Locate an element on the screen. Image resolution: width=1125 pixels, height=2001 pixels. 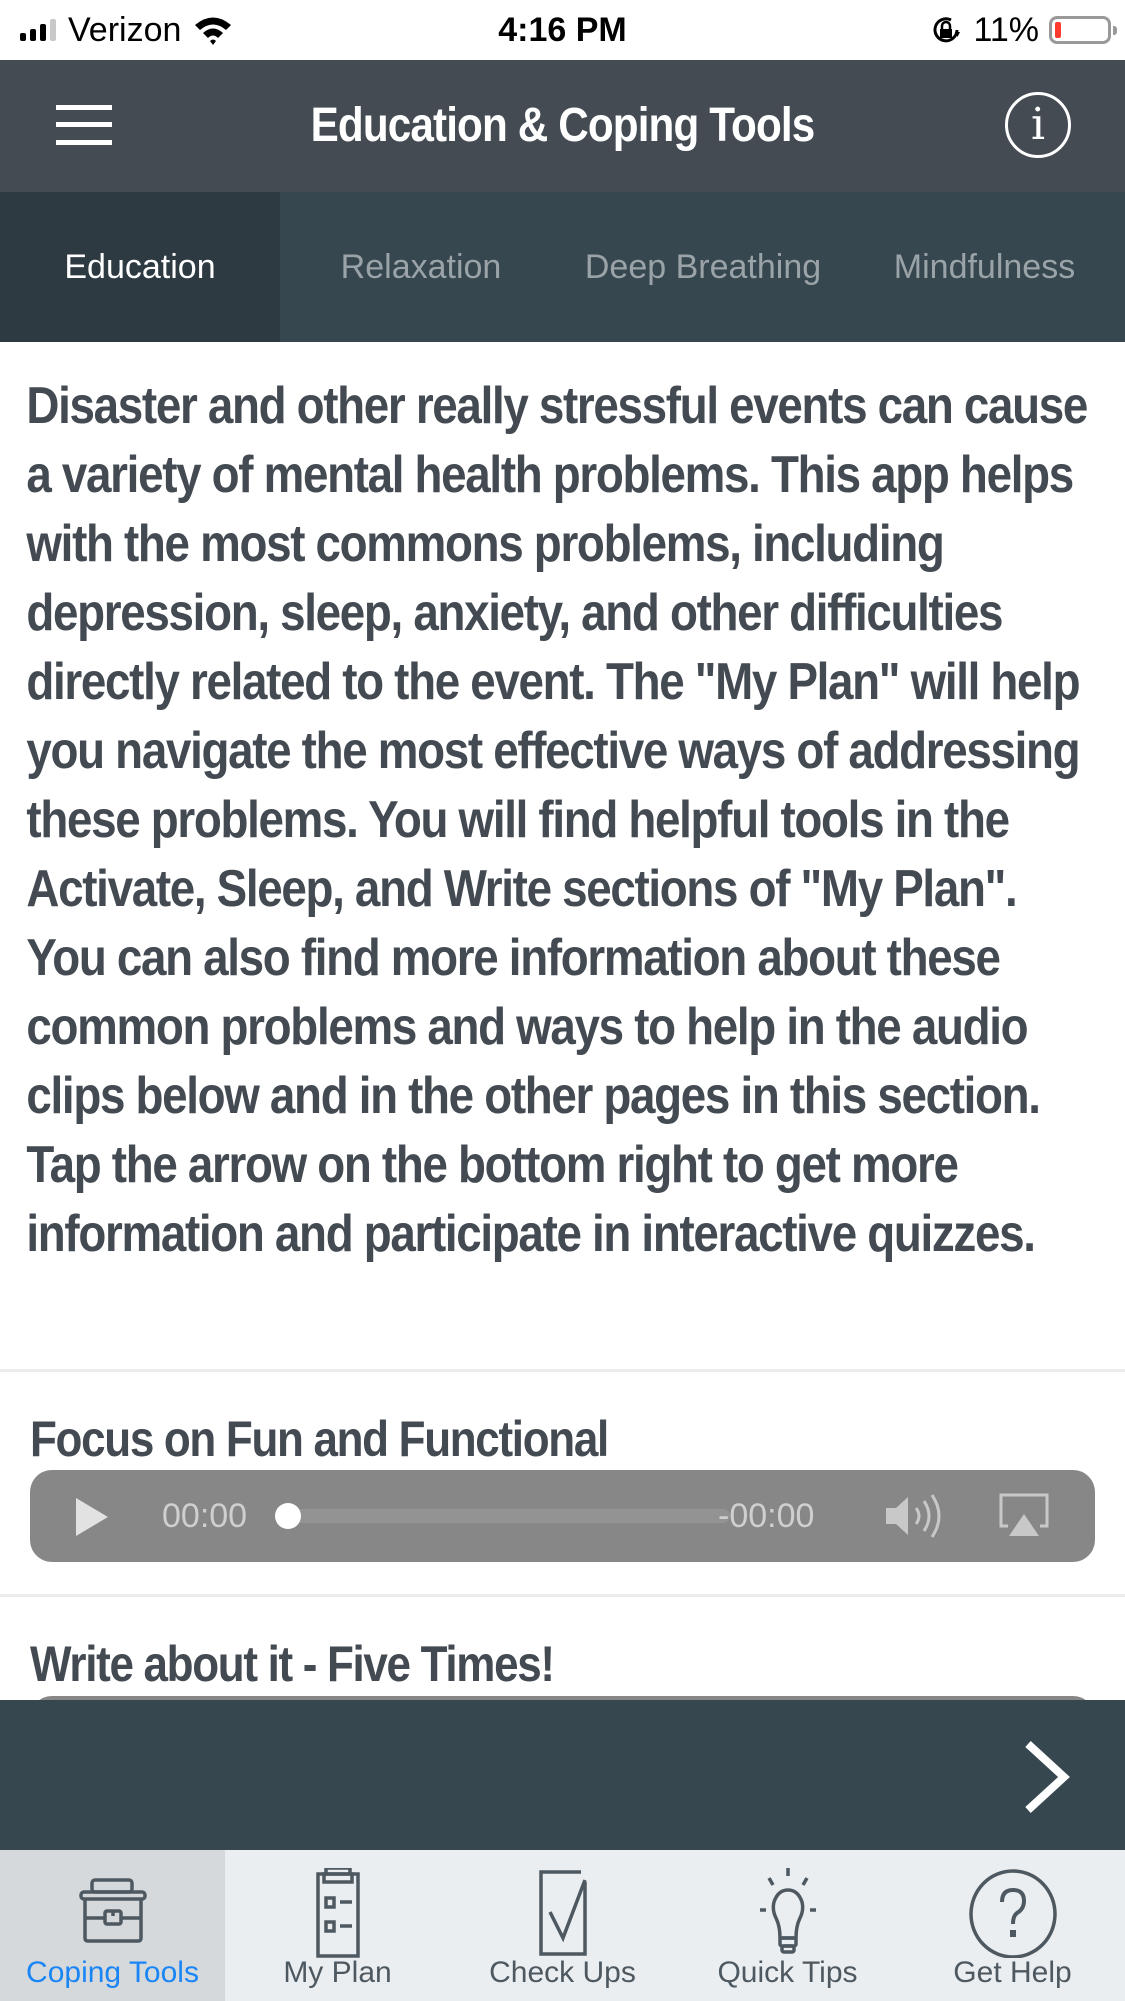
status-right: 11% is located at coordinates (1023, 30).